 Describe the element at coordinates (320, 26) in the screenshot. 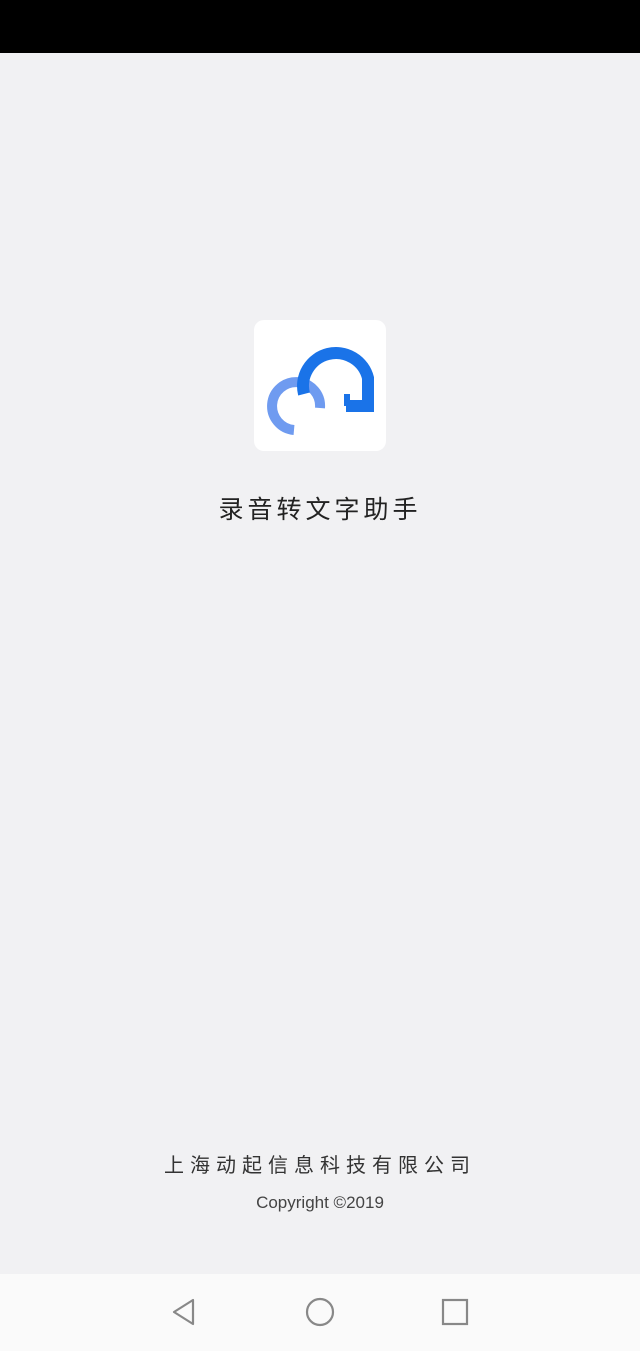

I see `status-bar` at that location.